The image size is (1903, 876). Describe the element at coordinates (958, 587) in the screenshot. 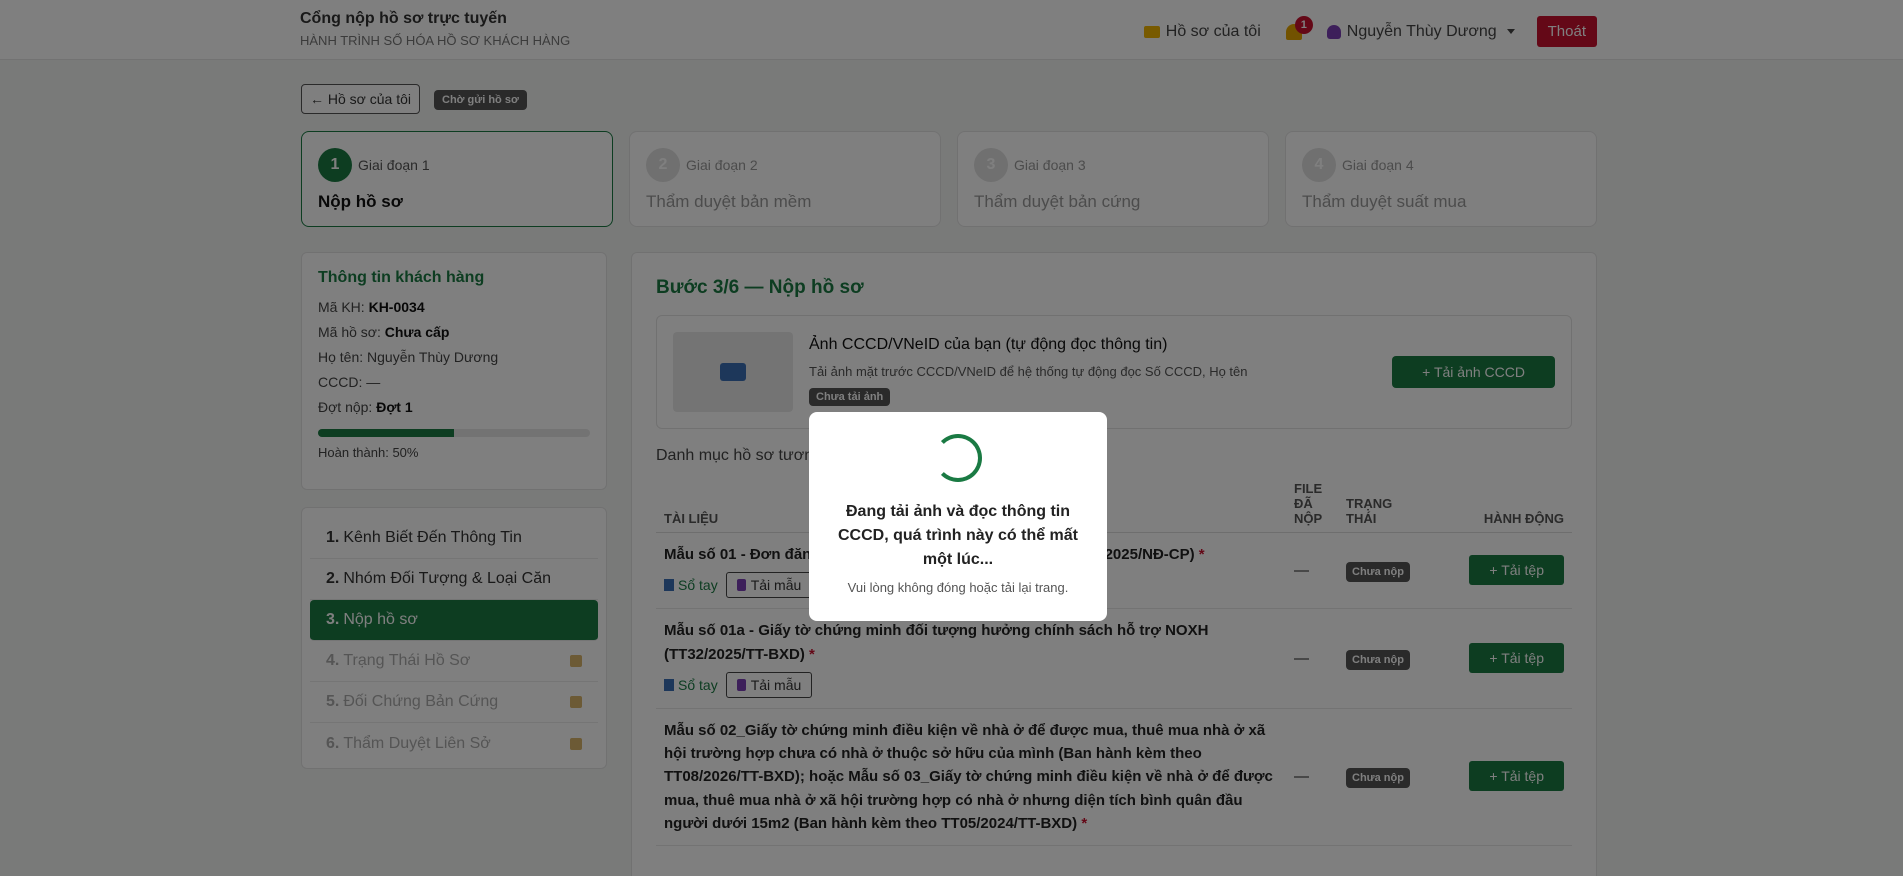

I see `loading-note: Vui lòng không đóng hoặc tải lại trang.` at that location.